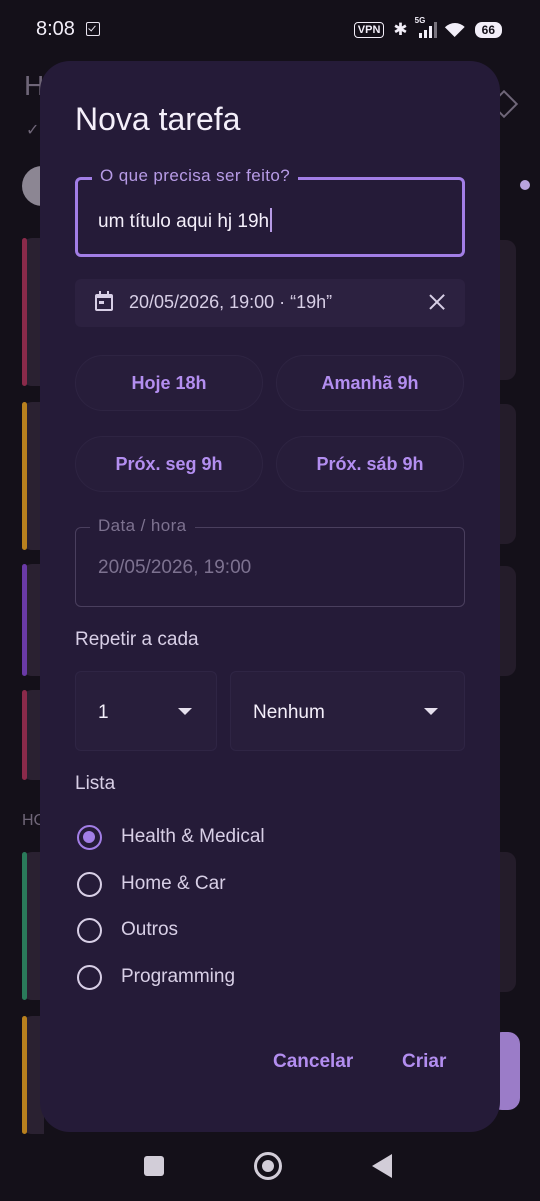 The height and width of the screenshot is (1201, 540). I want to click on status-bar: 8:08 VPN ✱ 5G 66, so click(270, 30).